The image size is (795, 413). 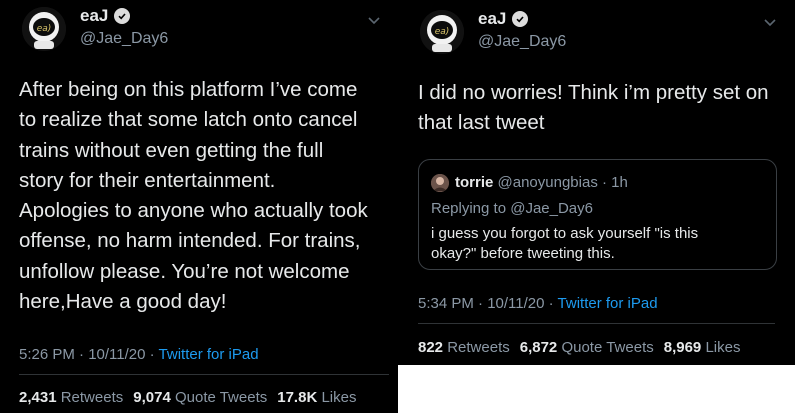 I want to click on tweet-text-line: that last tweet, so click(x=481, y=123).